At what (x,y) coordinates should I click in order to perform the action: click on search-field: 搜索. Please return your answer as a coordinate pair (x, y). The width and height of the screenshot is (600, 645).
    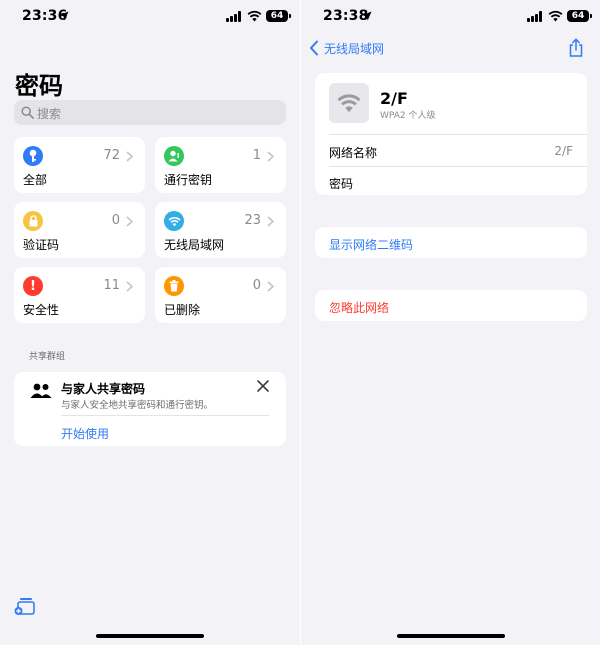
    Looking at the image, I should click on (150, 112).